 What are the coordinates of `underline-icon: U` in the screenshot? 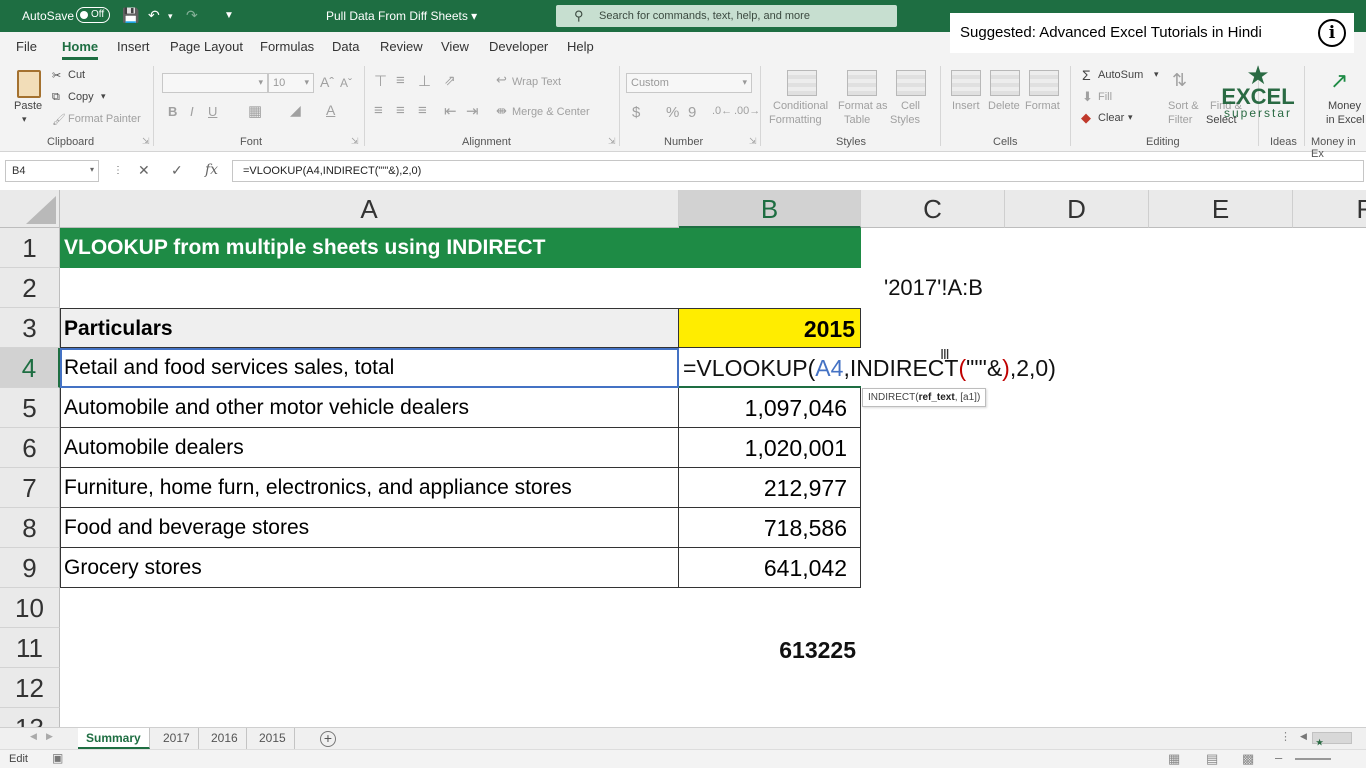 It's located at (212, 111).